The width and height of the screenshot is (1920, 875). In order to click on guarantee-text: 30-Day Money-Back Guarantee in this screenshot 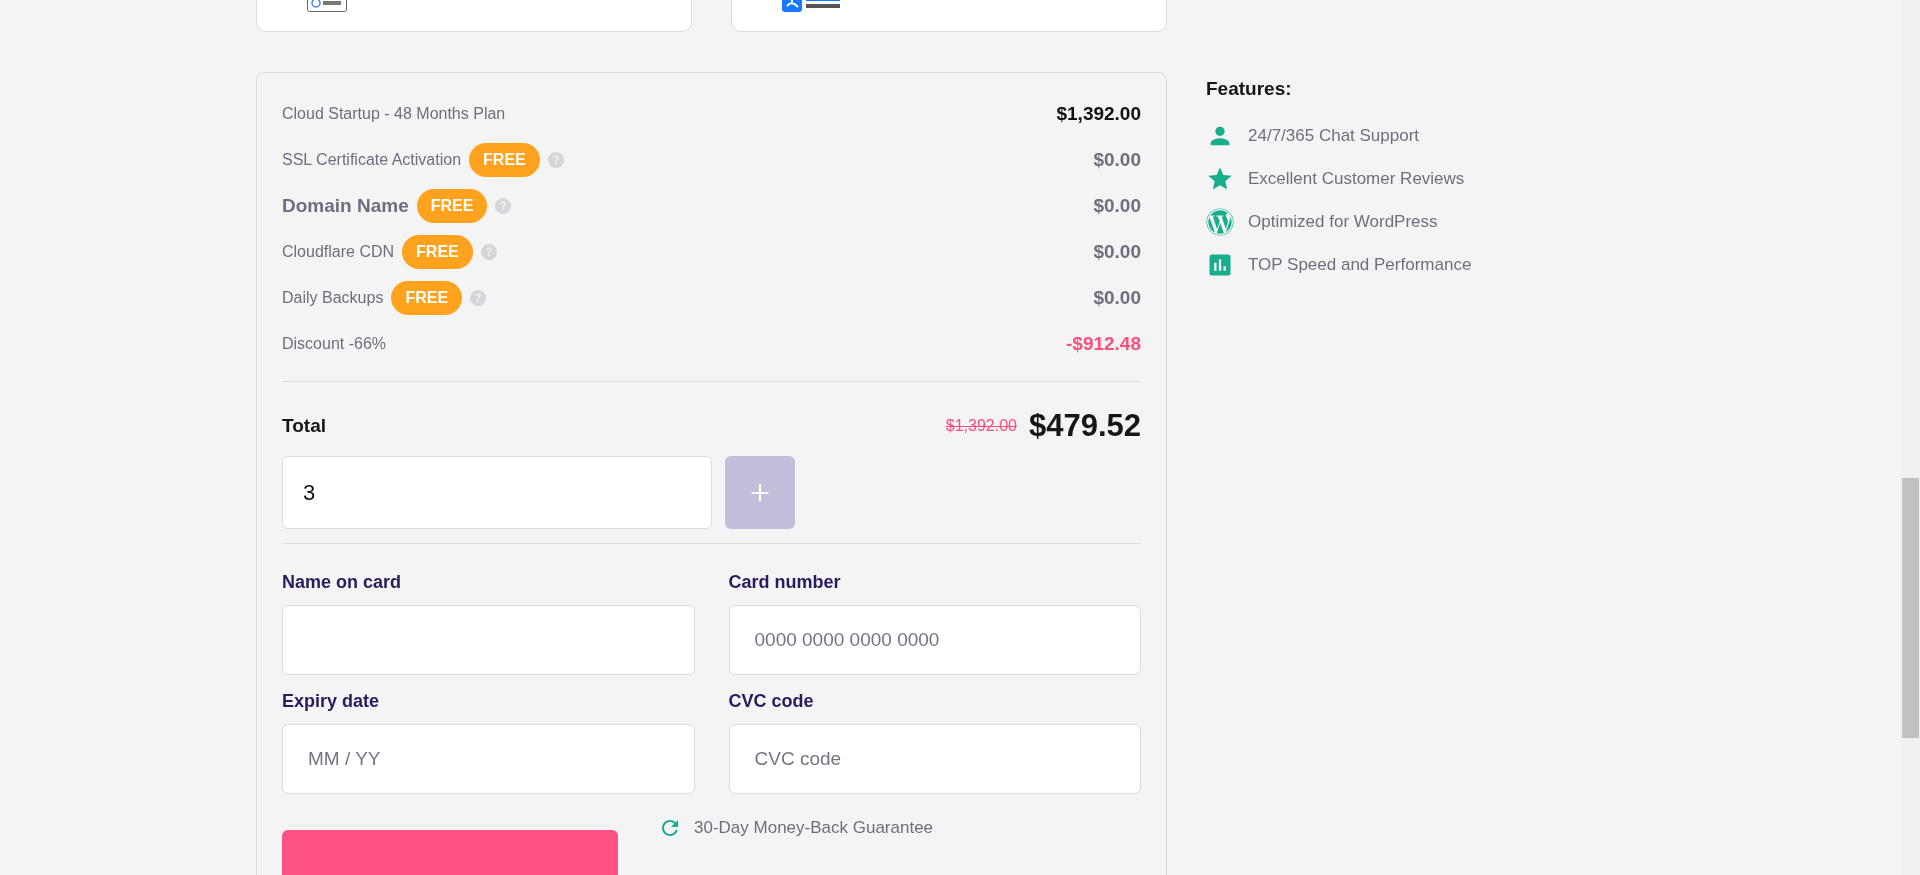, I will do `click(814, 828)`.